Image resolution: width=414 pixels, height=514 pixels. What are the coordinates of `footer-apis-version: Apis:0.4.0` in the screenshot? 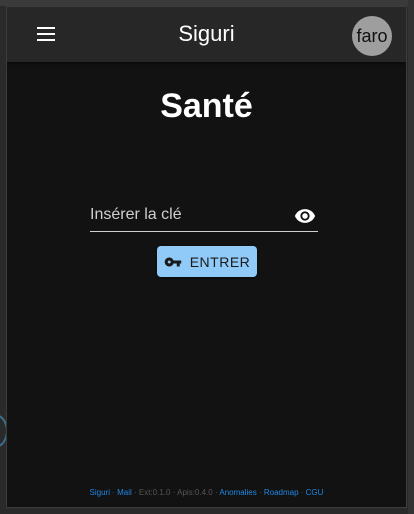 It's located at (195, 492).